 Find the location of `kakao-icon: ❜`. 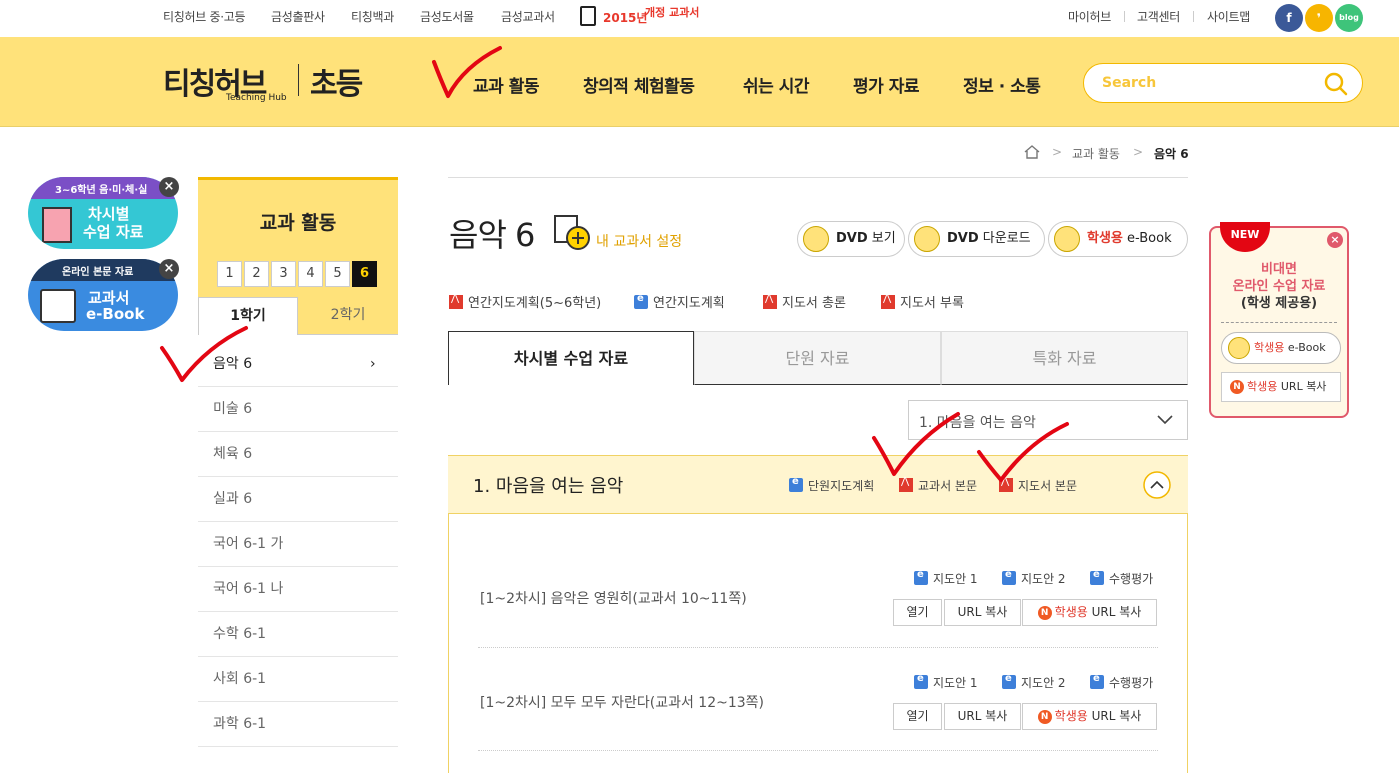

kakao-icon: ❜ is located at coordinates (1319, 18).